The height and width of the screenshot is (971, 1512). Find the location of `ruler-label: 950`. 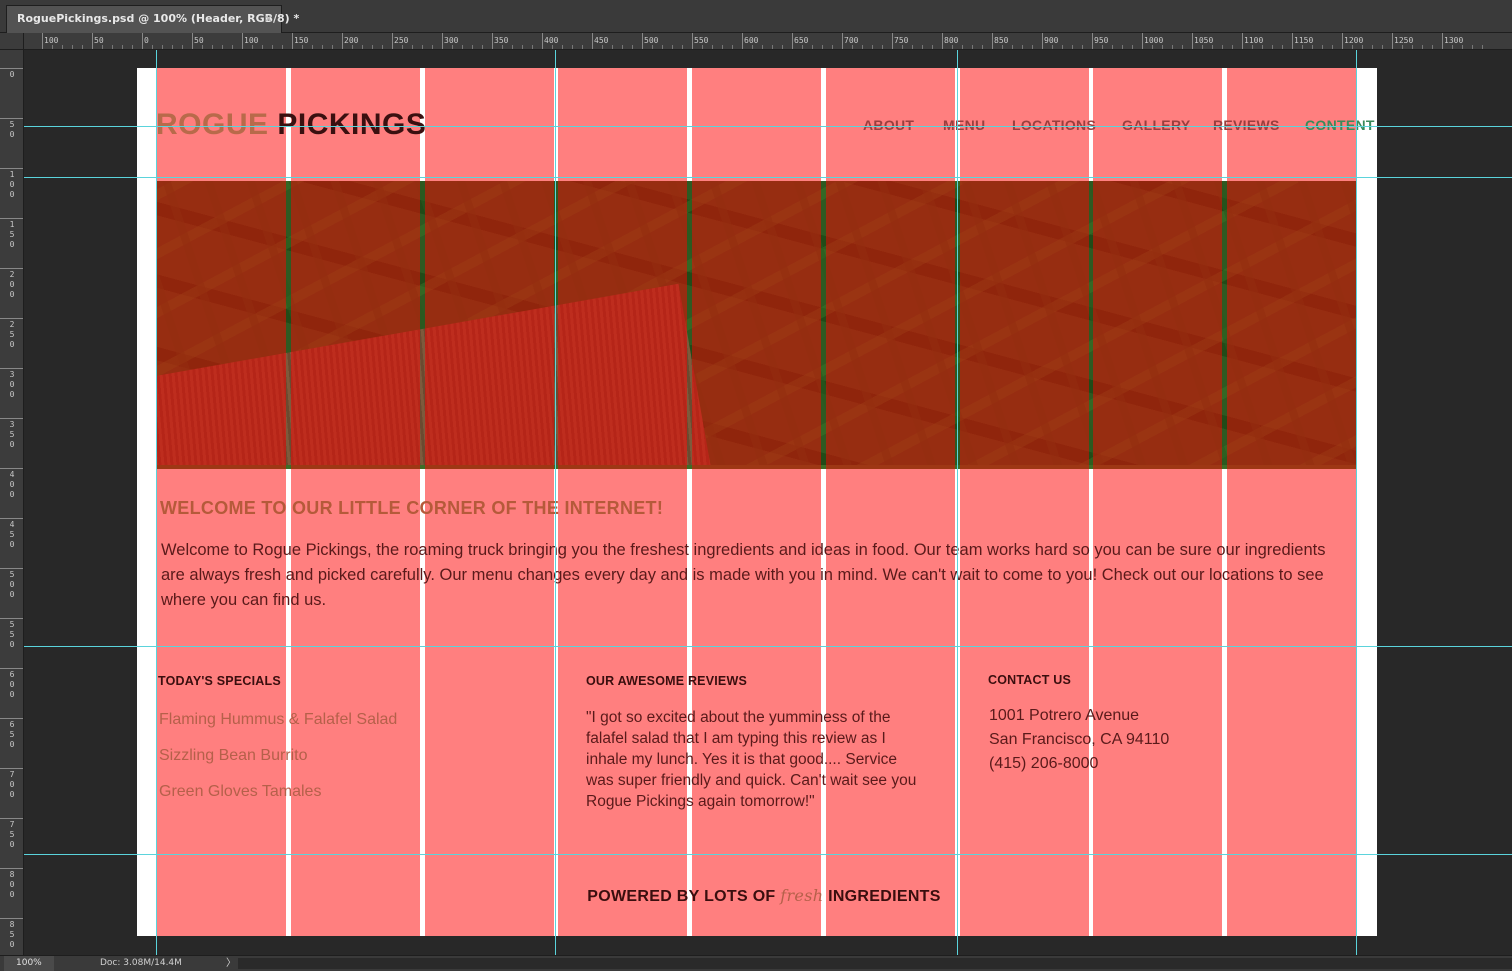

ruler-label: 950 is located at coordinates (1101, 40).